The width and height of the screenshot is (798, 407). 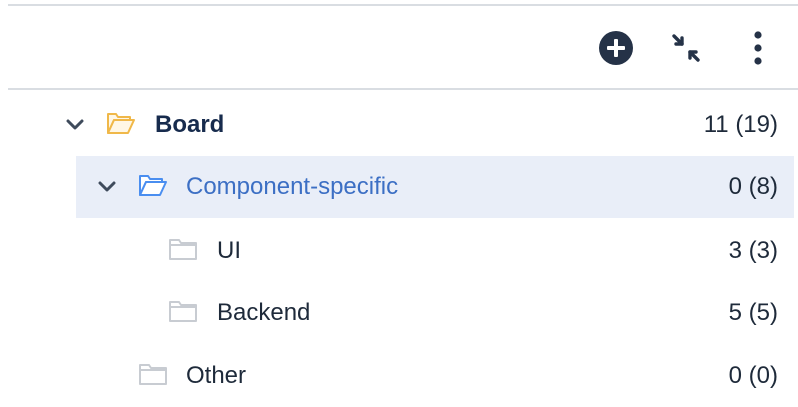 What do you see at coordinates (753, 312) in the screenshot?
I see `item-count: 5 (5)` at bounding box center [753, 312].